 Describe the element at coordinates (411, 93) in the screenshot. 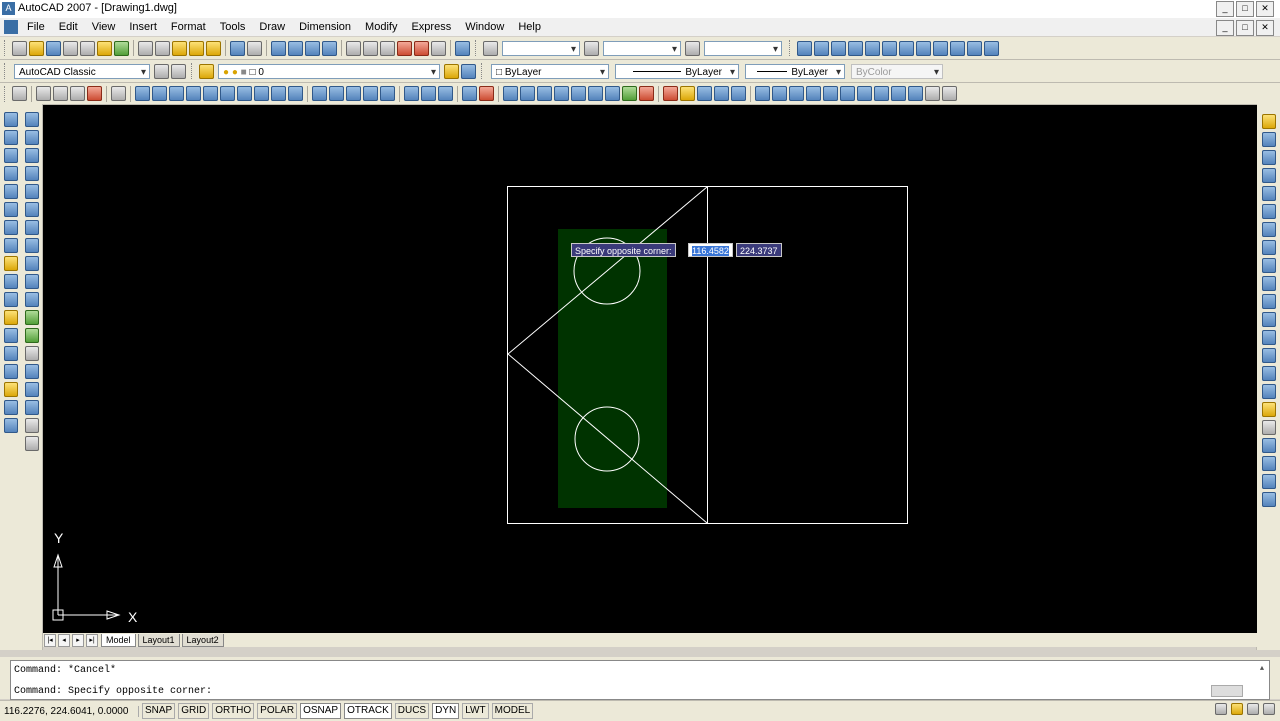

I see `union-icon` at that location.